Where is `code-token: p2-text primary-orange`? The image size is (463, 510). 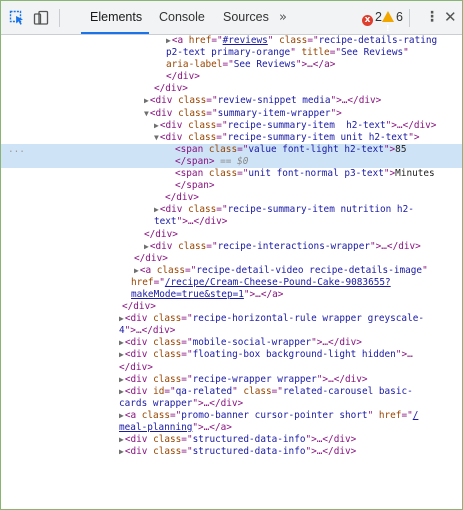 code-token: p2-text primary-orange is located at coordinates (228, 53).